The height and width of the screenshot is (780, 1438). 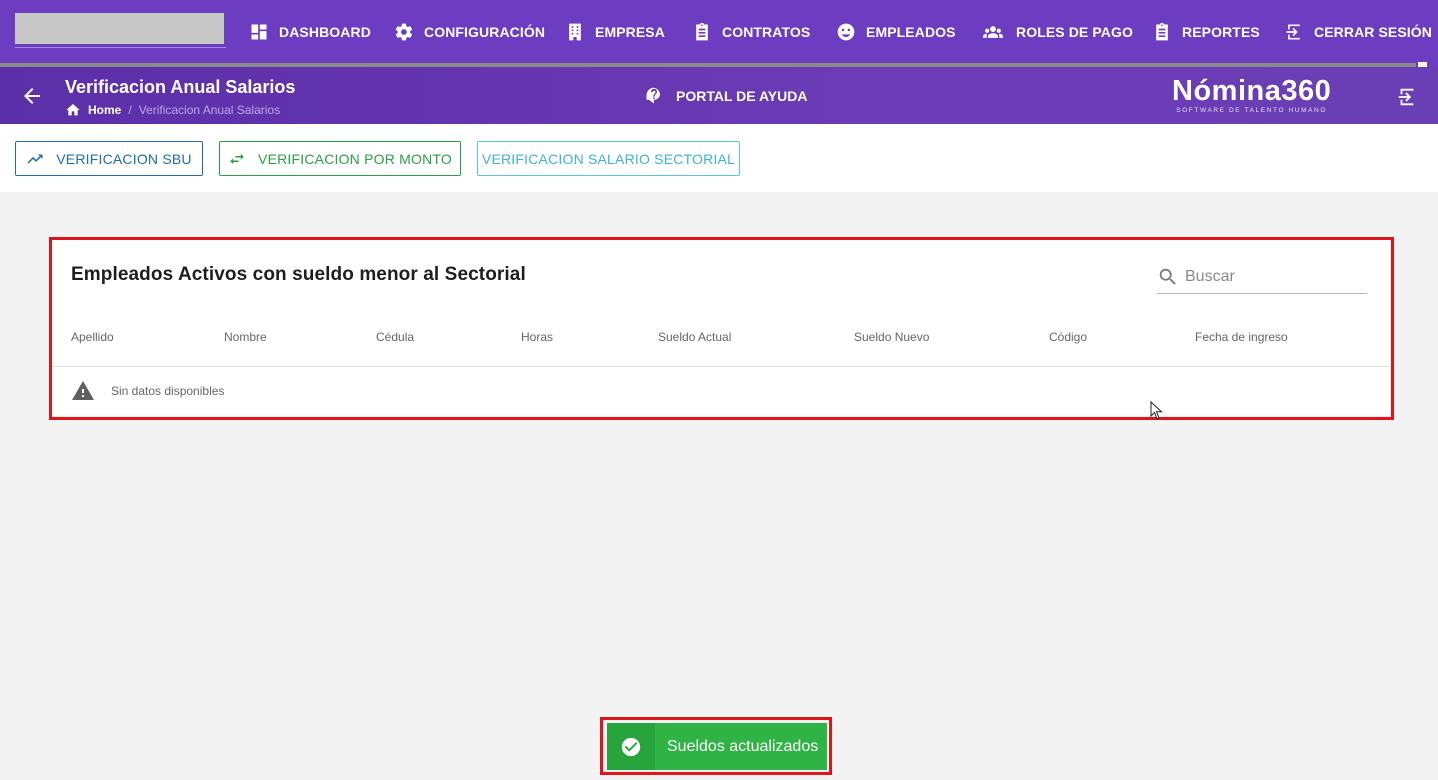 What do you see at coordinates (120, 47) in the screenshot?
I see `logo-underline` at bounding box center [120, 47].